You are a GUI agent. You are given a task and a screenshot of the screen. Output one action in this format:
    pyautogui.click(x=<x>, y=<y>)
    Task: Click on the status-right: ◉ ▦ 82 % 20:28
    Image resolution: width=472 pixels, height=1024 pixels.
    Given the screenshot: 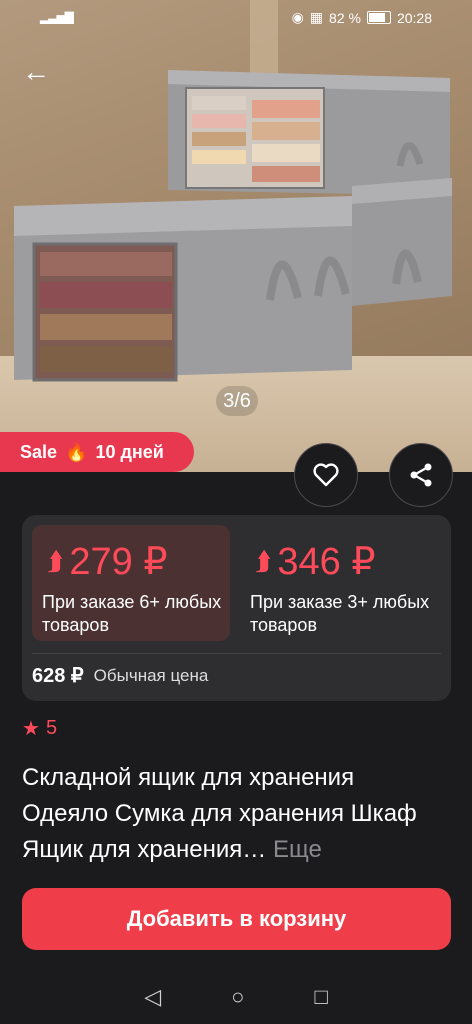 What is the action you would take?
    pyautogui.click(x=362, y=17)
    